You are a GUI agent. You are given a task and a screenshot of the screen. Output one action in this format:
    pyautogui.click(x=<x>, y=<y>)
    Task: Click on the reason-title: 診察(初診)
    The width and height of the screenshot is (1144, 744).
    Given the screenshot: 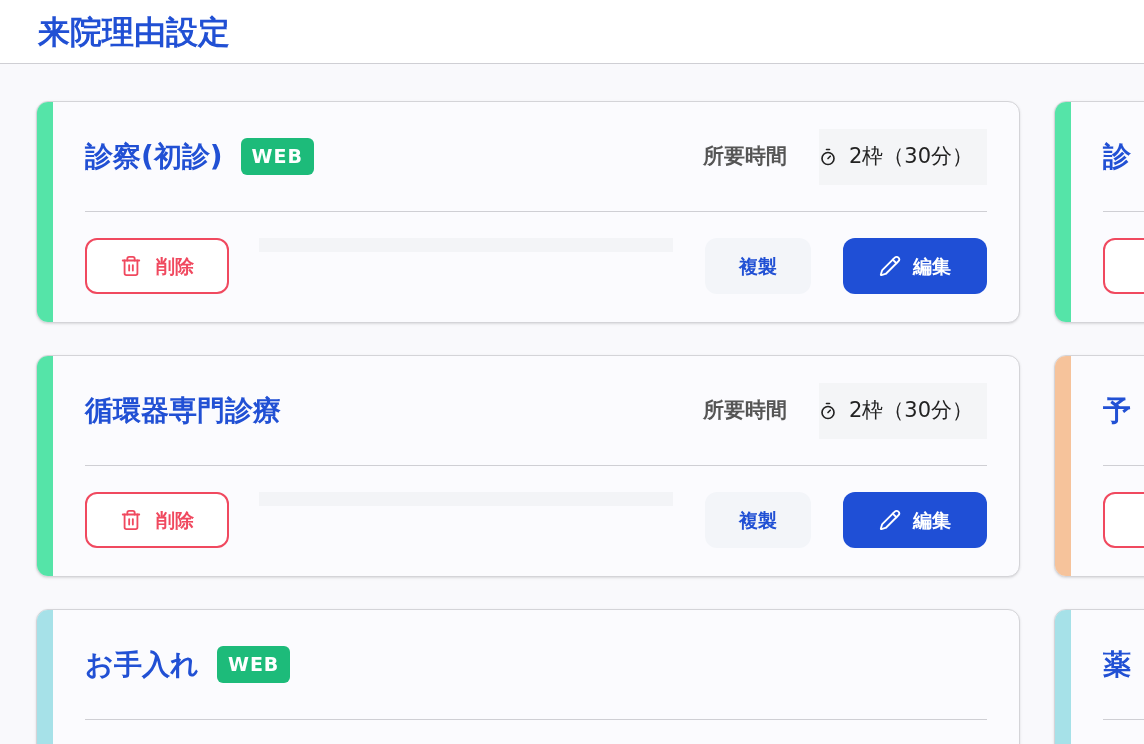 What is the action you would take?
    pyautogui.click(x=154, y=156)
    